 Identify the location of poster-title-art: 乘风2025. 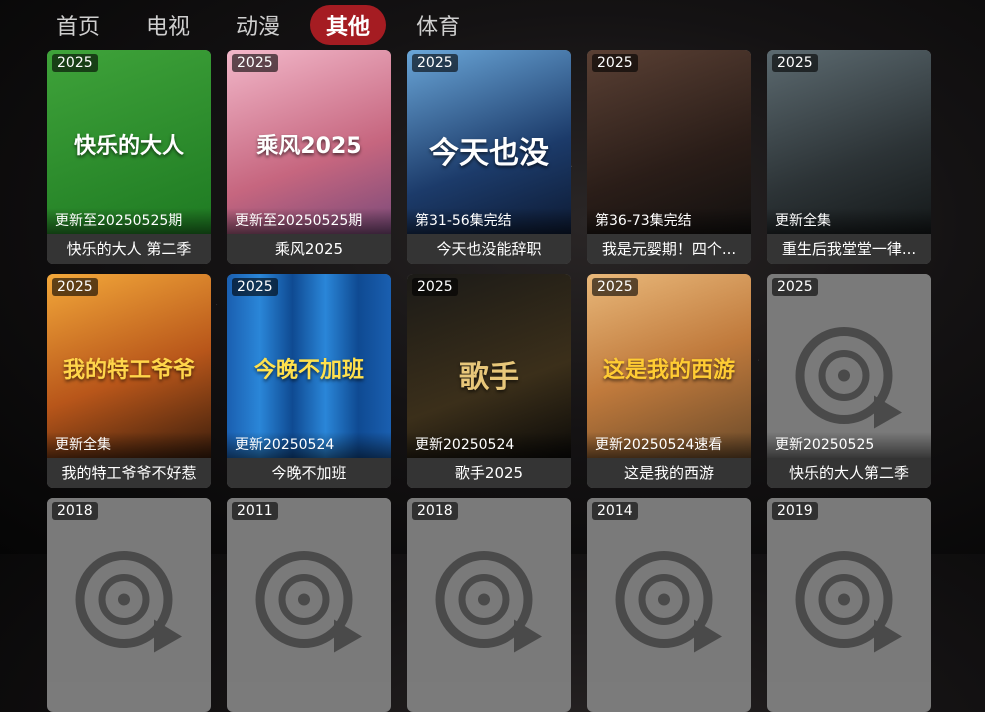
(309, 146).